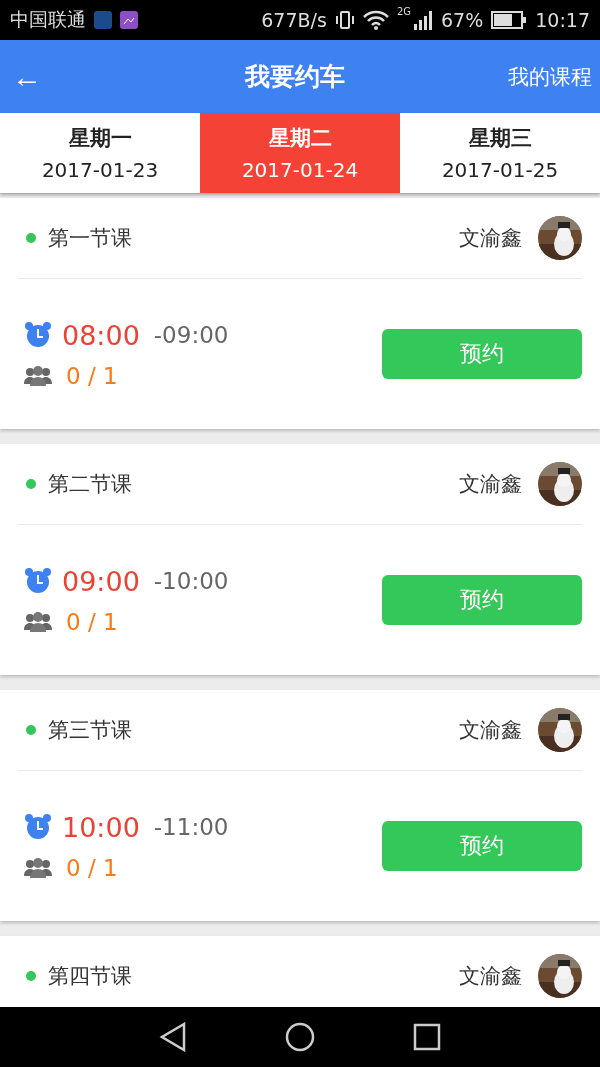 The width and height of the screenshot is (600, 1067). I want to click on recents-nav-icon, so click(427, 1037).